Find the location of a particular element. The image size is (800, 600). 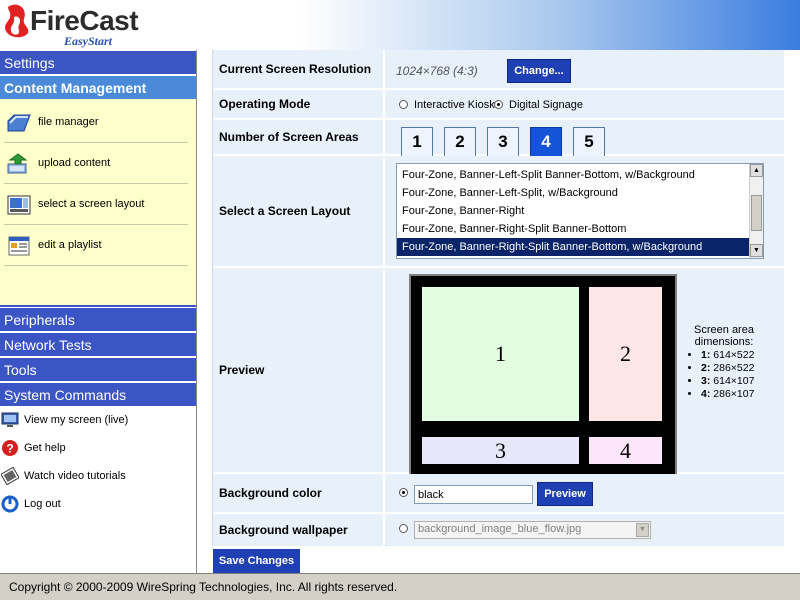

cm-item-label: file manager is located at coordinates (68, 122).